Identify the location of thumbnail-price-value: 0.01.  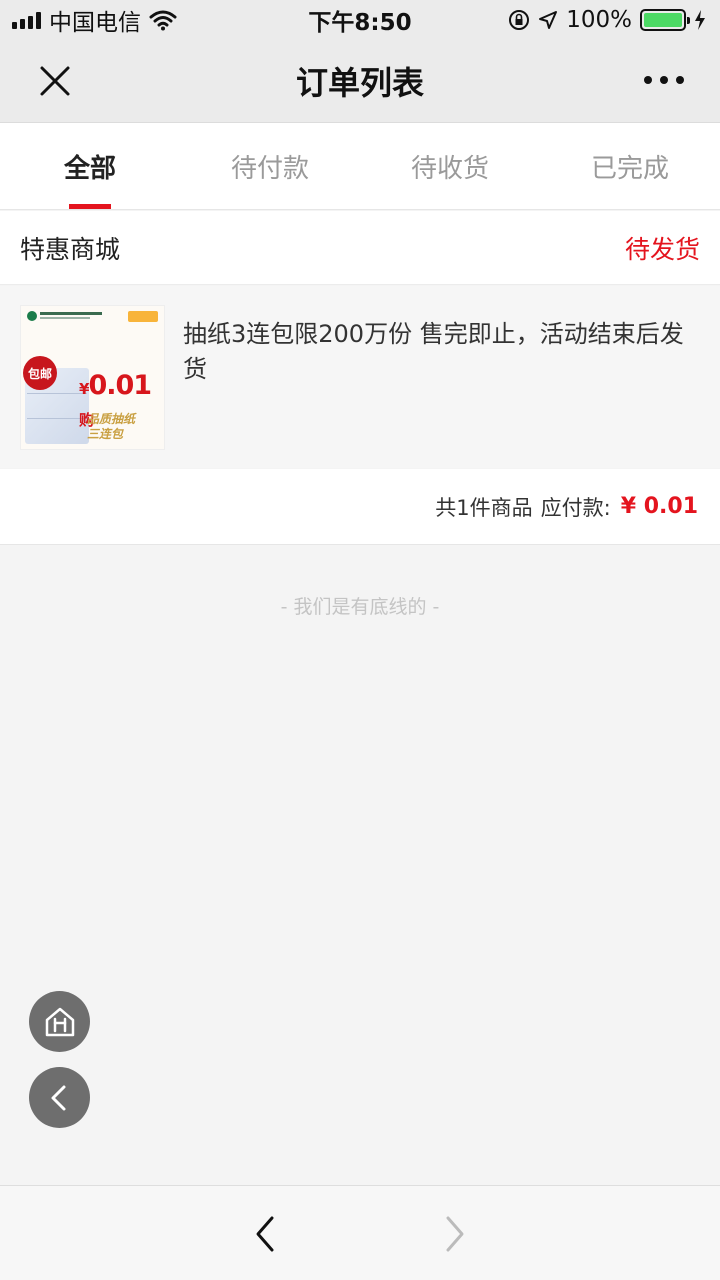
(120, 385).